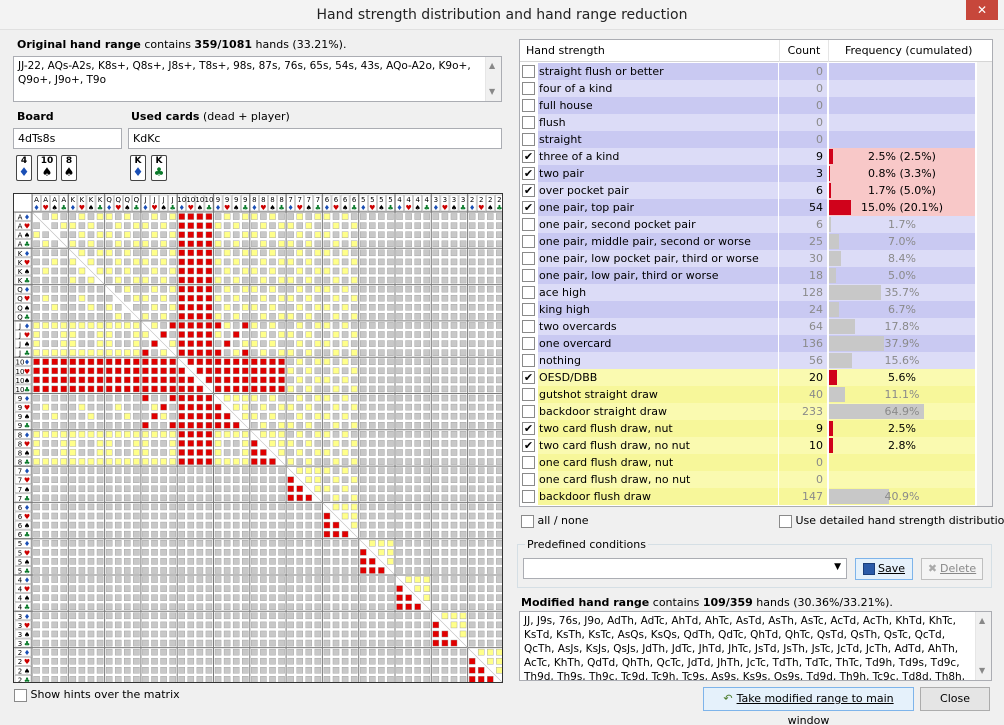 This screenshot has height=725, width=1004. Describe the element at coordinates (747, 462) in the screenshot. I see `hand-strength-row: one card flush draw, nut 0` at that location.